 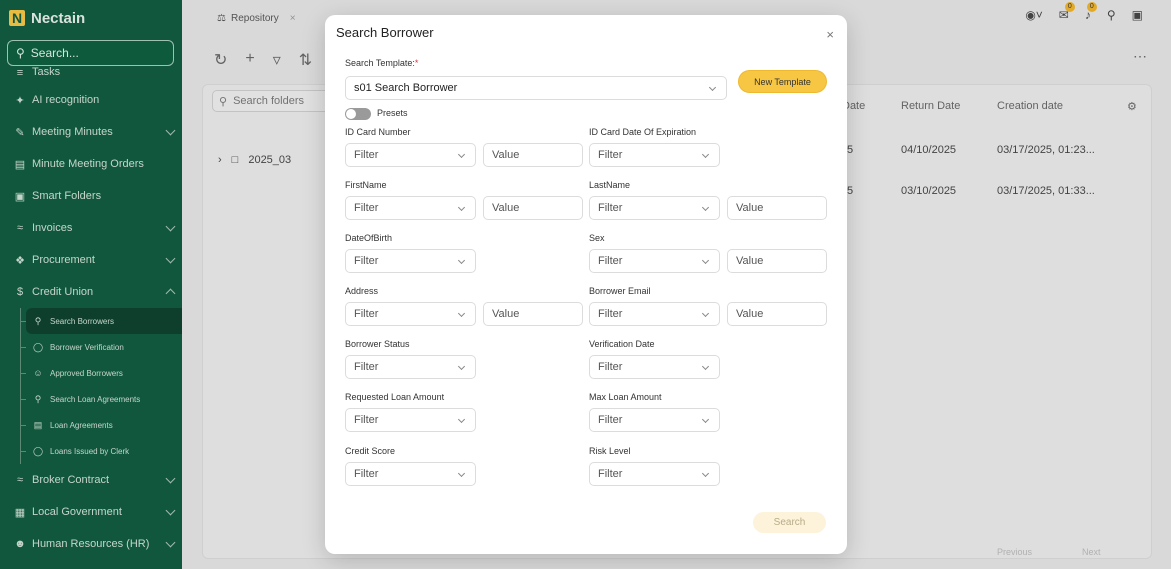 I want to click on required-mark: *, so click(x=416, y=63).